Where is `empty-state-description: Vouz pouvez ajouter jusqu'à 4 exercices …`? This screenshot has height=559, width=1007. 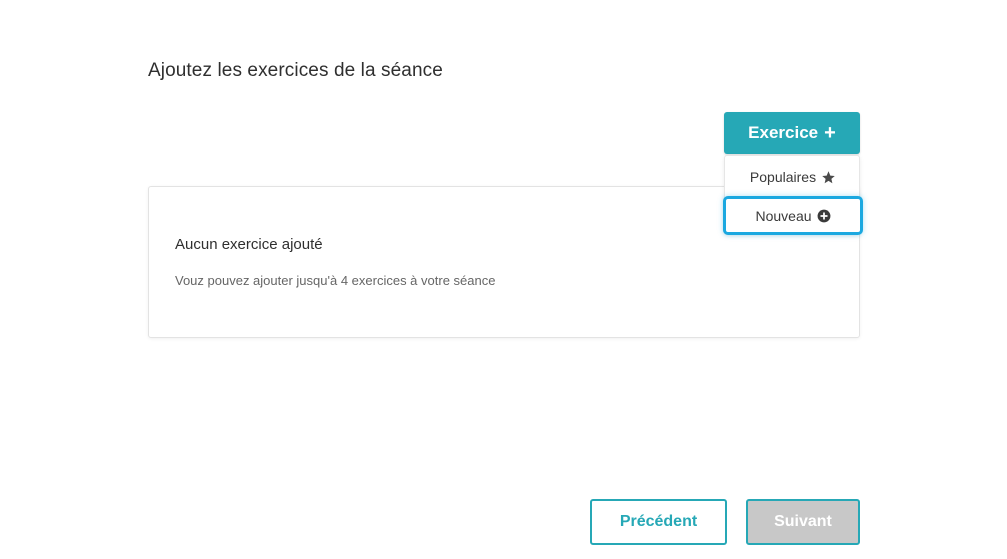 empty-state-description: Vouz pouvez ajouter jusqu'à 4 exercices … is located at coordinates (335, 280).